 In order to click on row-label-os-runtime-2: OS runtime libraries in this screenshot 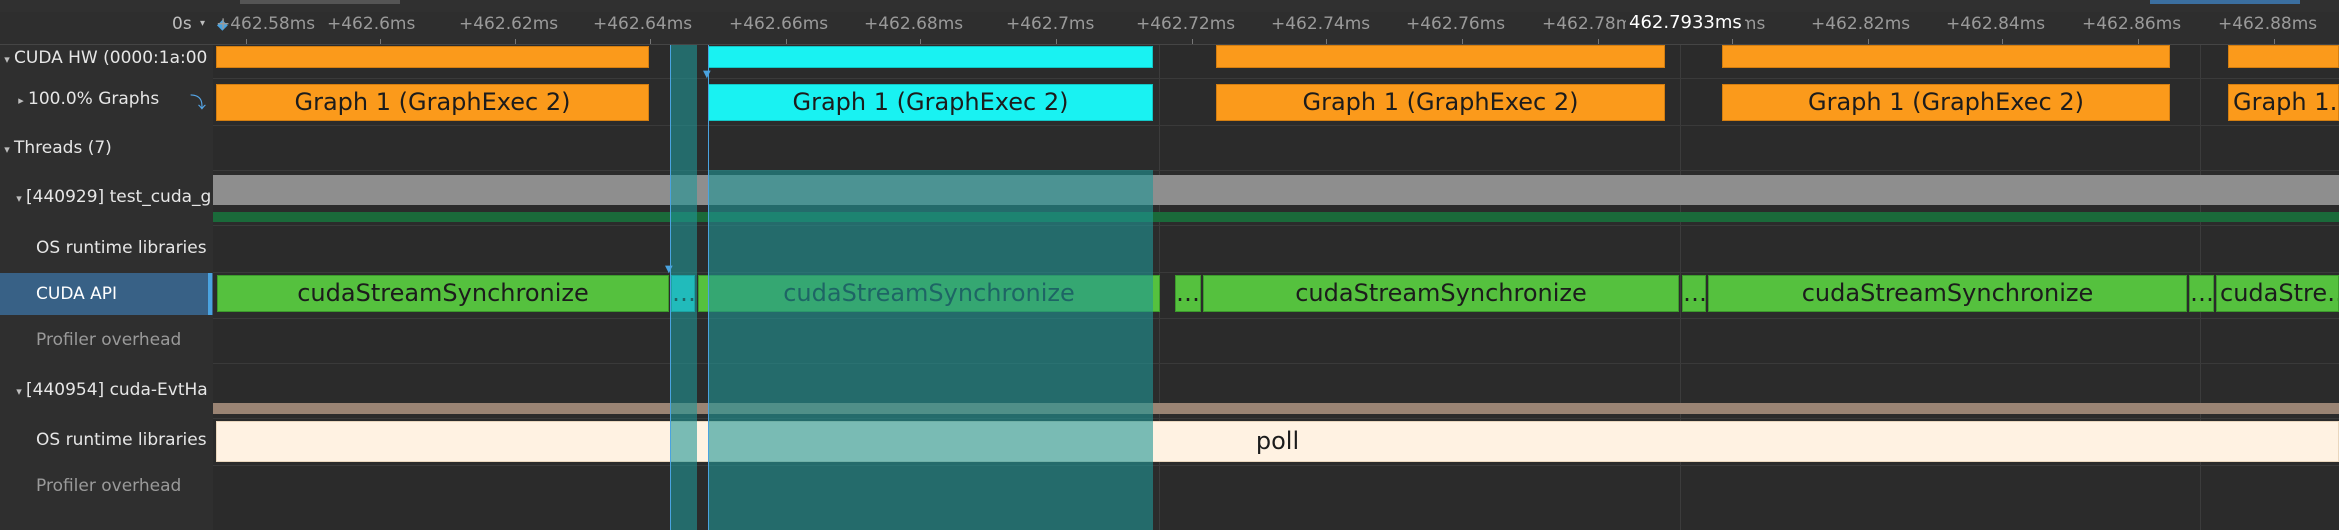, I will do `click(106, 445)`.